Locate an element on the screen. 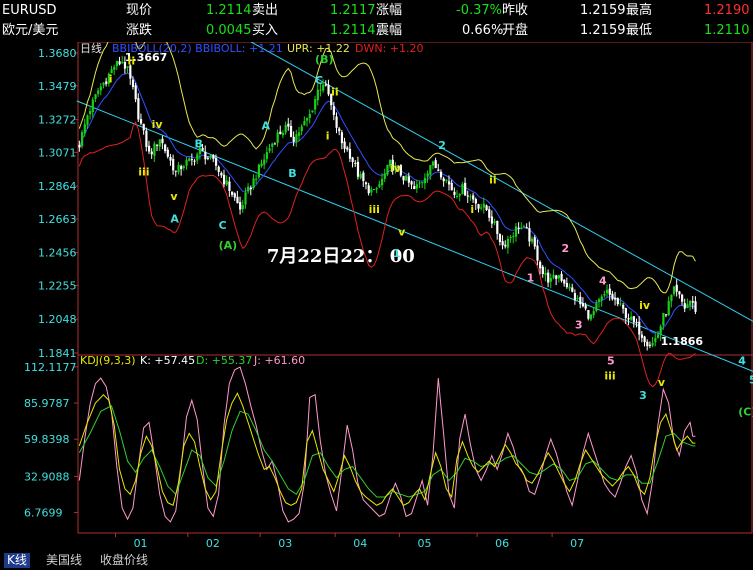  tab-us-line: 美国线 is located at coordinates (64, 560).